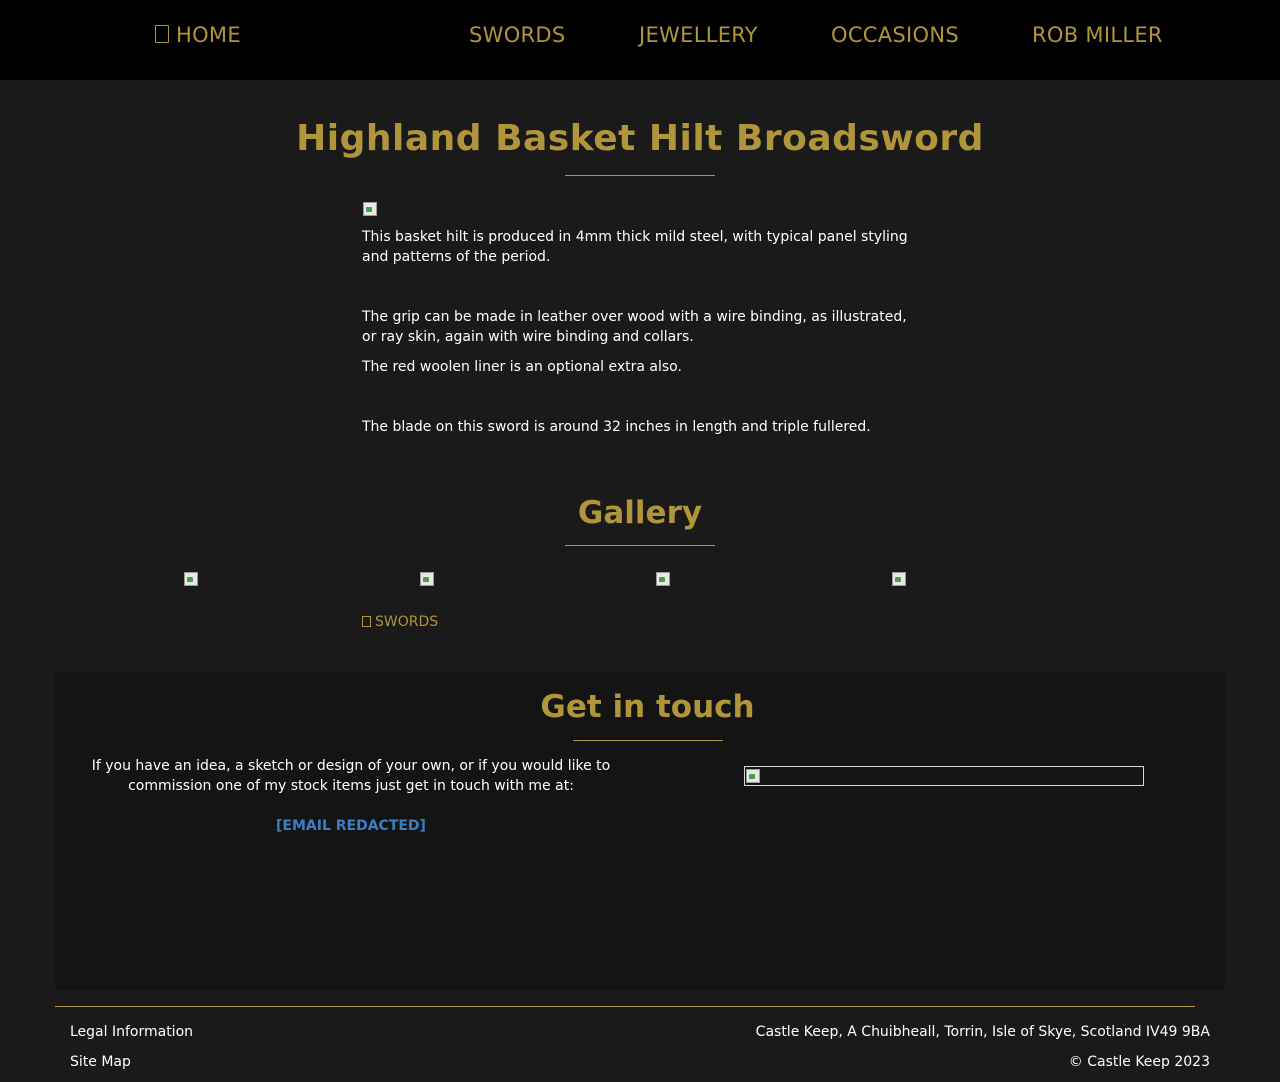  I want to click on legal-information-link: Legal Information, so click(131, 1032).